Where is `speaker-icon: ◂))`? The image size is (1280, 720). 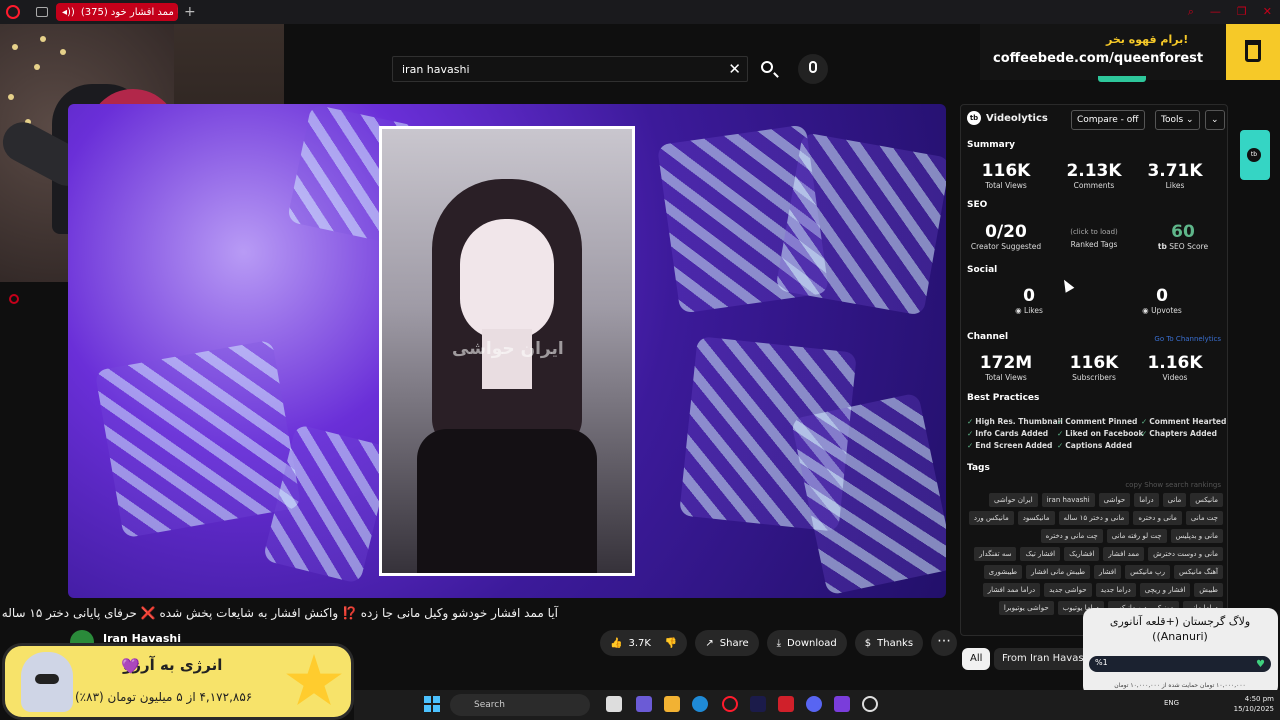
speaker-icon: ◂)) is located at coordinates (68, 12).